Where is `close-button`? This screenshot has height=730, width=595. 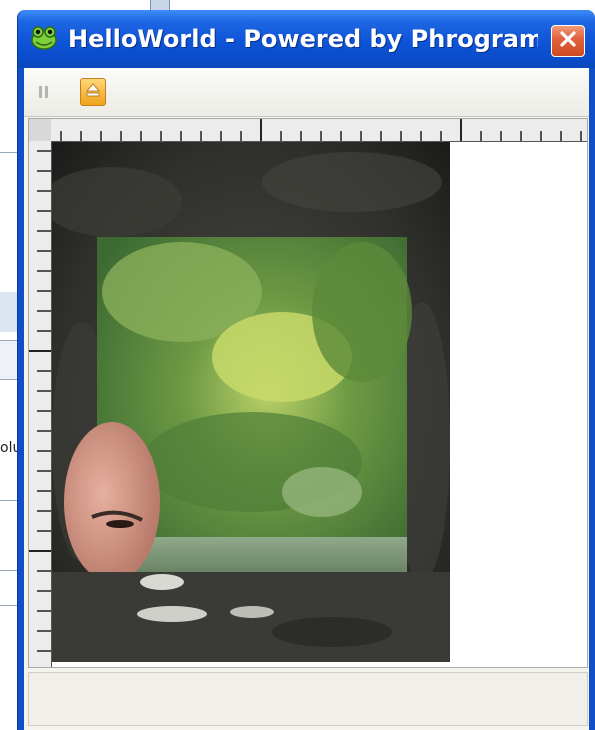
close-button is located at coordinates (568, 41).